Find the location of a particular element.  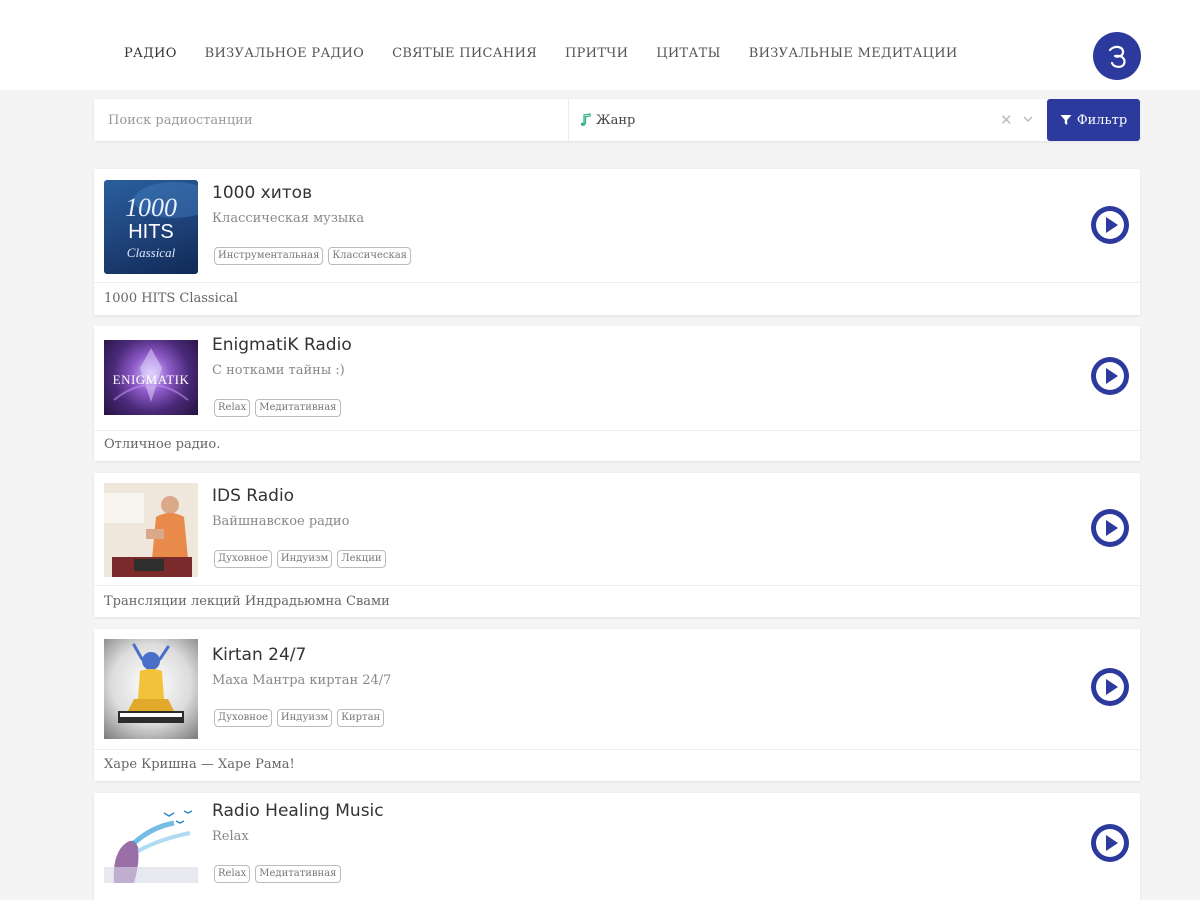

station-subtitle: Relax is located at coordinates (230, 836).